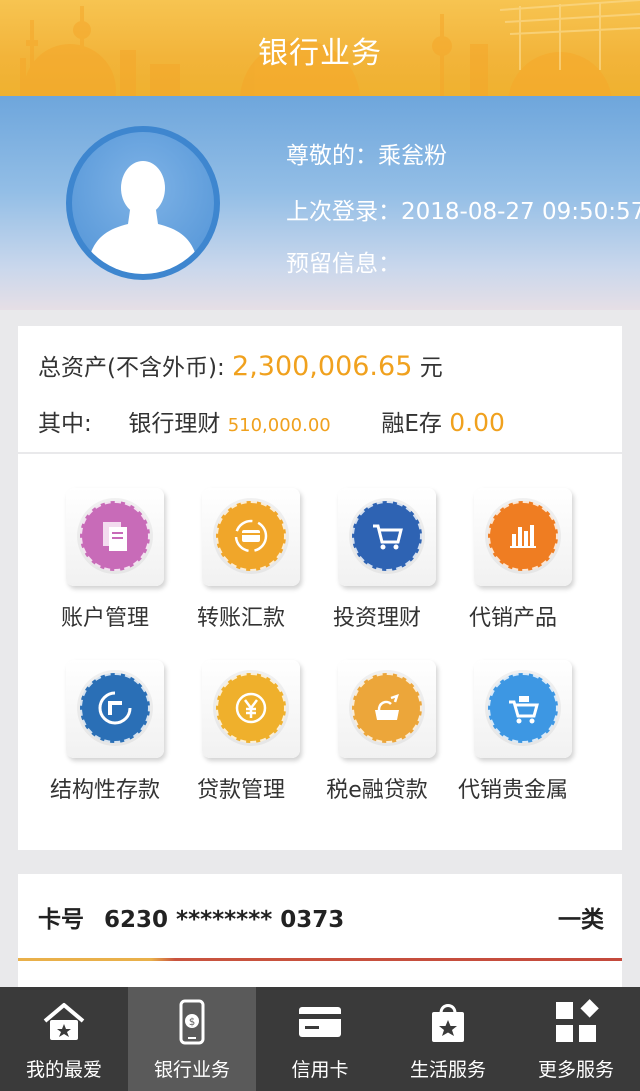 This screenshot has height=1091, width=640. I want to click on nav-favorites: 我的最爱, so click(64, 1039).